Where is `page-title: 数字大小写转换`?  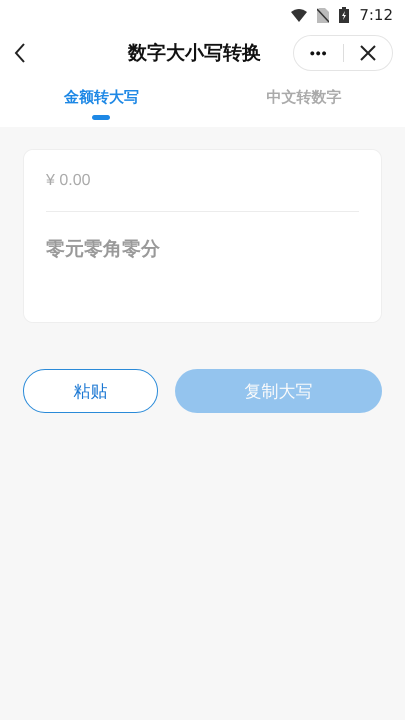
page-title: 数字大小写转换 is located at coordinates (194, 53).